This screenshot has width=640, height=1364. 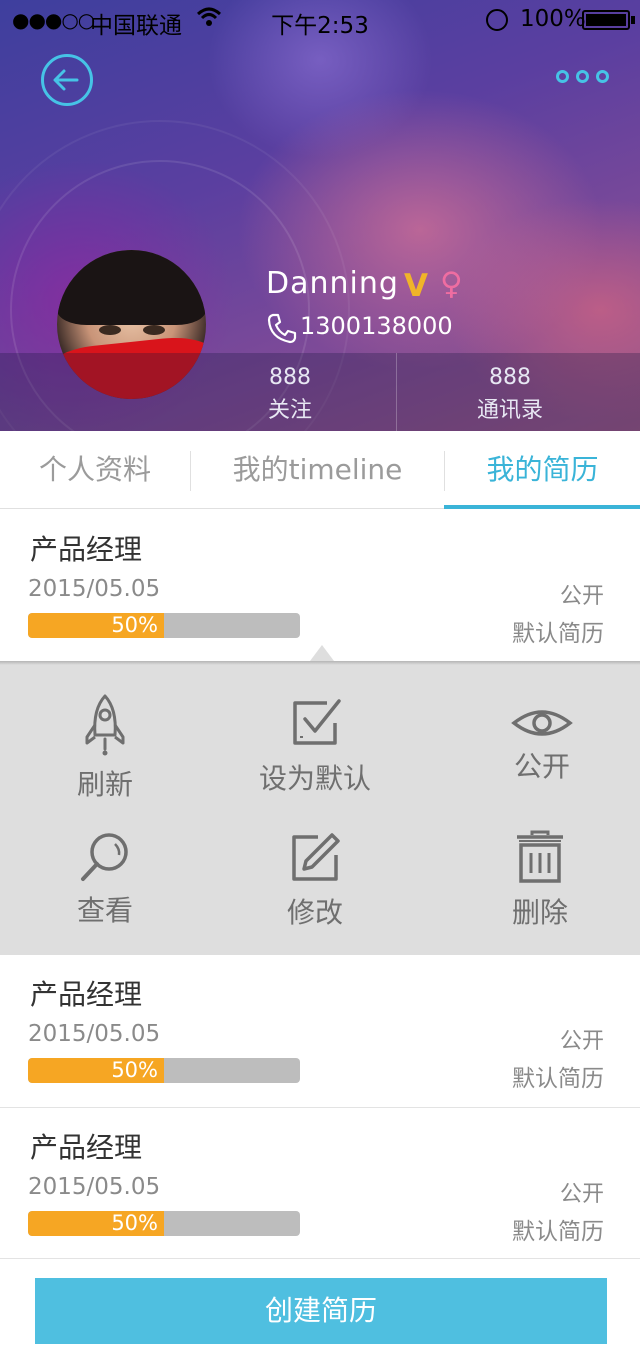 I want to click on stat-contacts: 888 通讯录, so click(x=510, y=392).